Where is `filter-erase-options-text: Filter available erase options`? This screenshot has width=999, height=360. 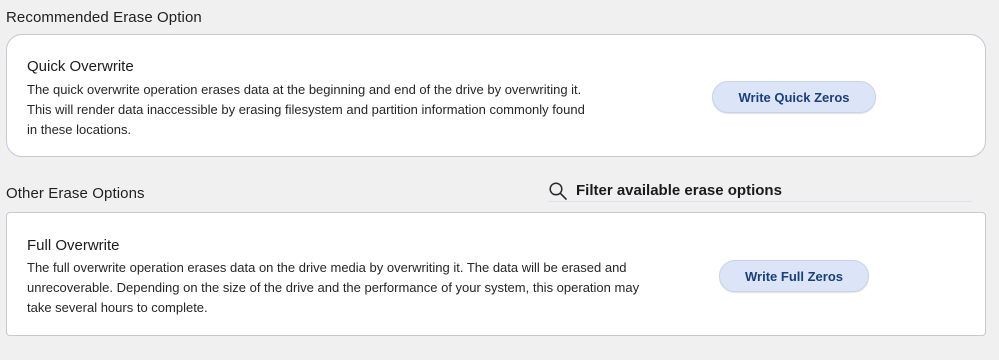
filter-erase-options-text: Filter available erase options is located at coordinates (679, 190).